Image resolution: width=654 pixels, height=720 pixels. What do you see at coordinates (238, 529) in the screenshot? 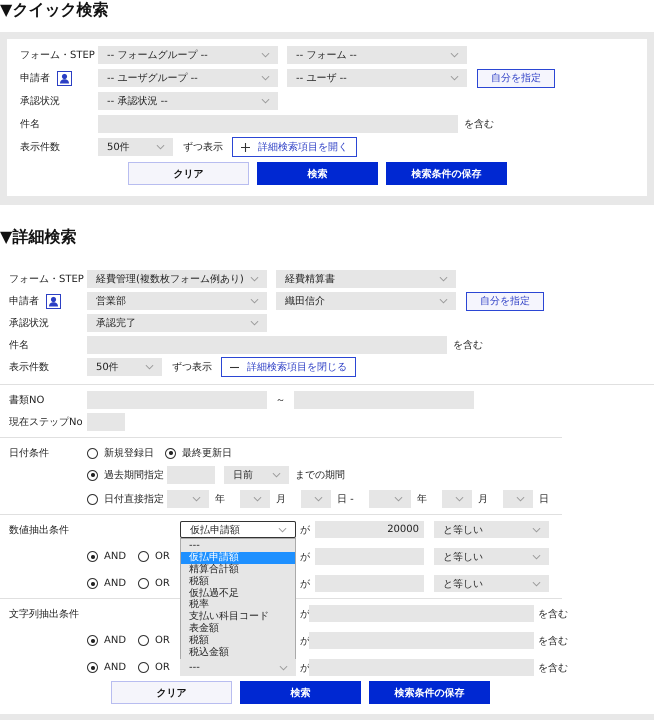
I see `select-field: 仮払申請額` at bounding box center [238, 529].